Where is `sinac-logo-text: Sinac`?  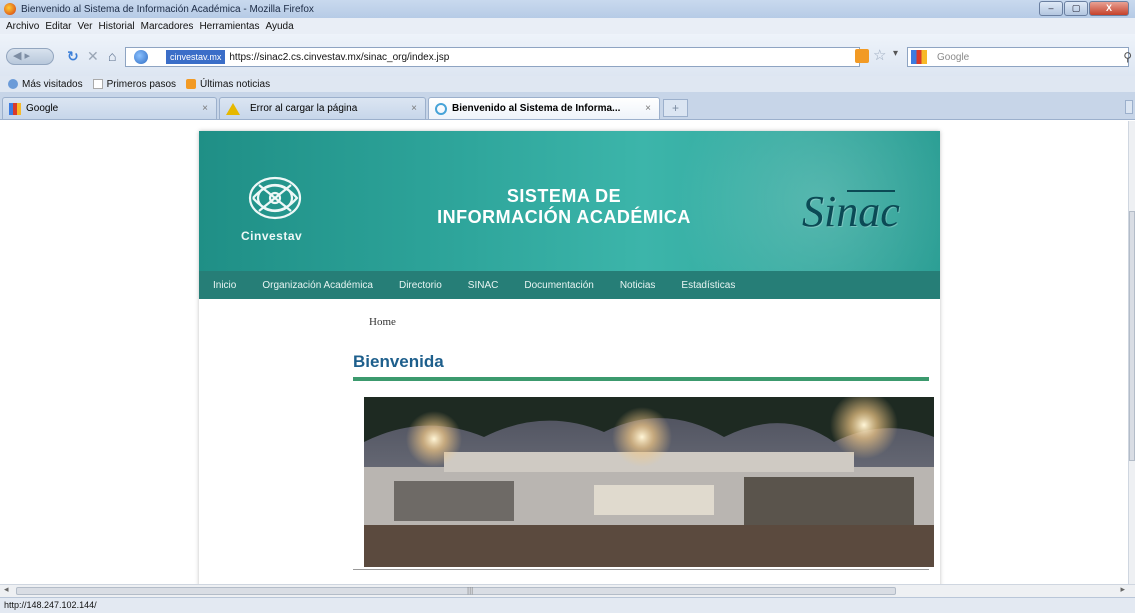
sinac-logo-text: Sinac is located at coordinates (851, 211).